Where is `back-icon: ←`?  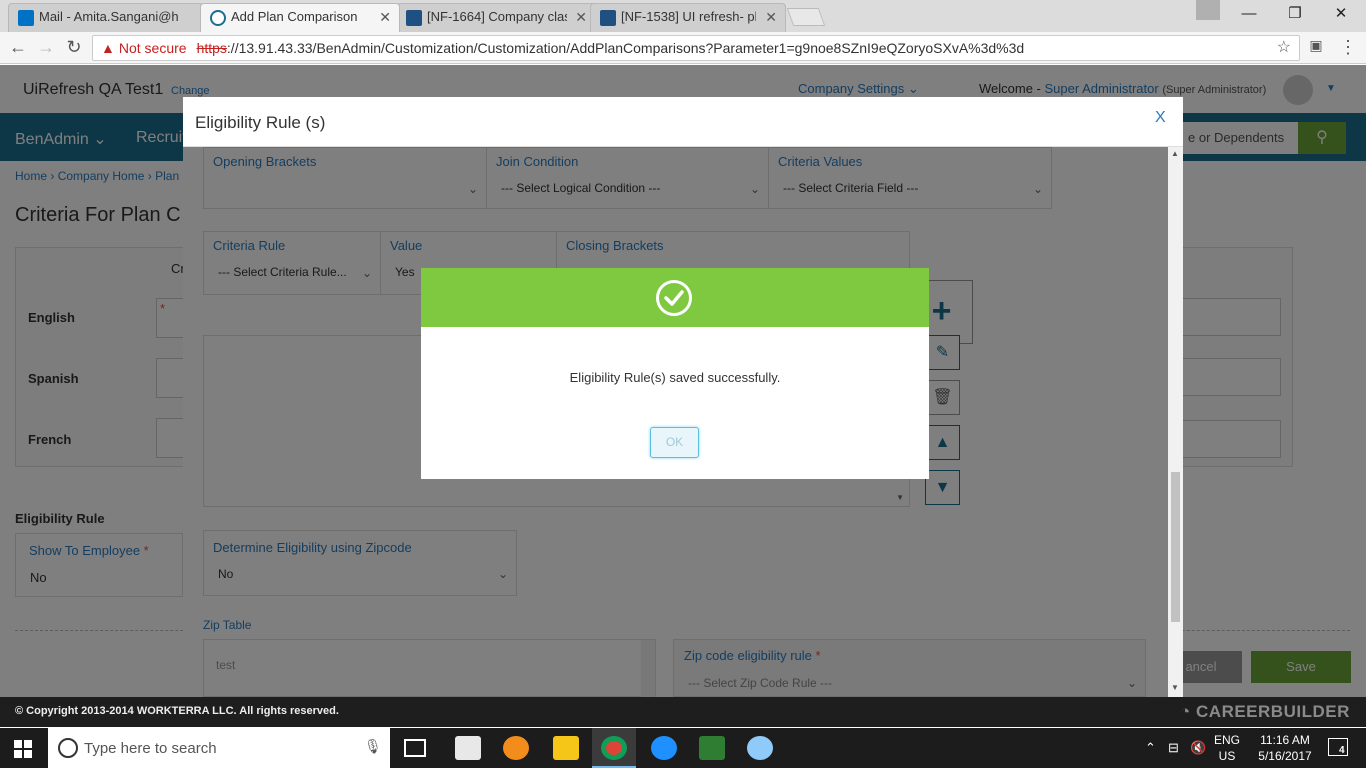 back-icon: ← is located at coordinates (18, 47).